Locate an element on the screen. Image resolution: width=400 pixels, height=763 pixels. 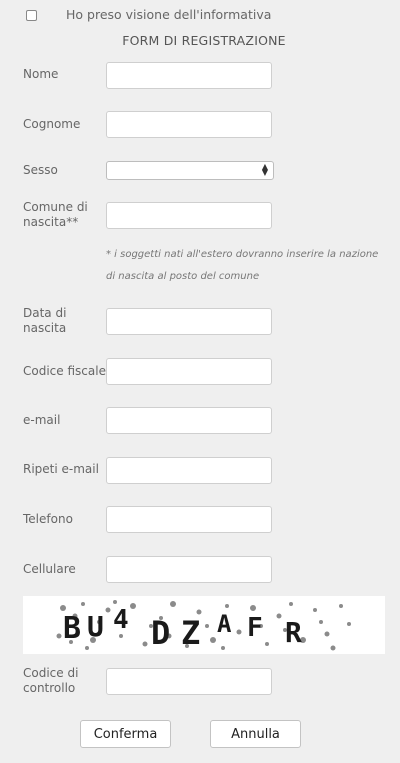
nome-input is located at coordinates (189, 75).